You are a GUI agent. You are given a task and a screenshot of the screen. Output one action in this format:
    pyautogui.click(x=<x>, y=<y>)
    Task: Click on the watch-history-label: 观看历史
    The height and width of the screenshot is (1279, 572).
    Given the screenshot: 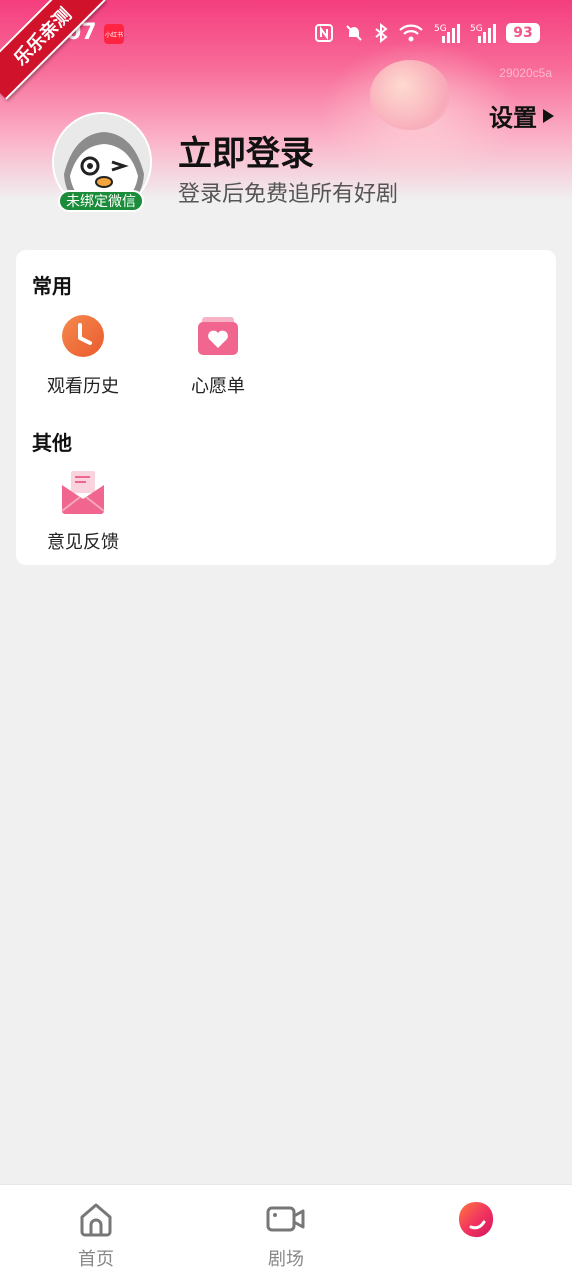 What is the action you would take?
    pyautogui.click(x=83, y=386)
    